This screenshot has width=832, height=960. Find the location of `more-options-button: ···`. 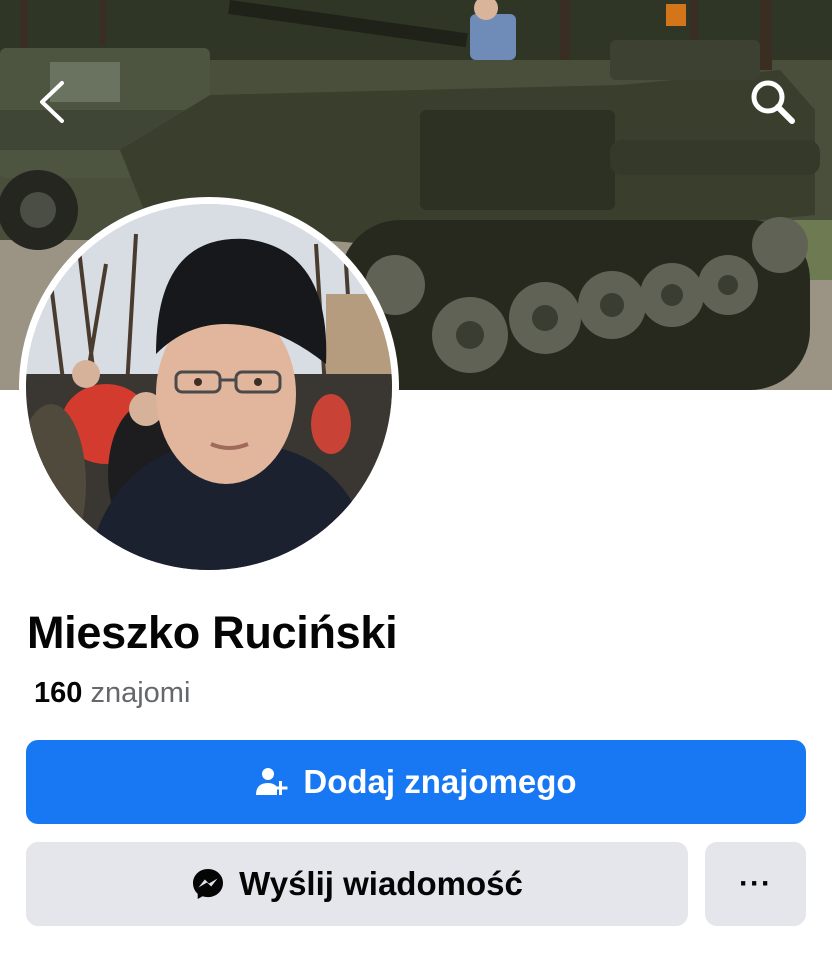

more-options-button: ··· is located at coordinates (755, 884).